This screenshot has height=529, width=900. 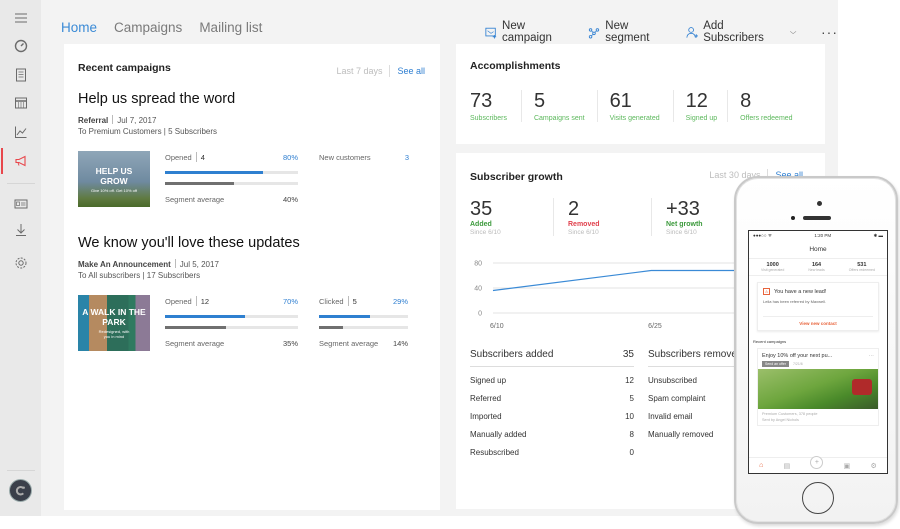 I want to click on recent-campaigns-title: Recent campaigns, so click(x=124, y=68).